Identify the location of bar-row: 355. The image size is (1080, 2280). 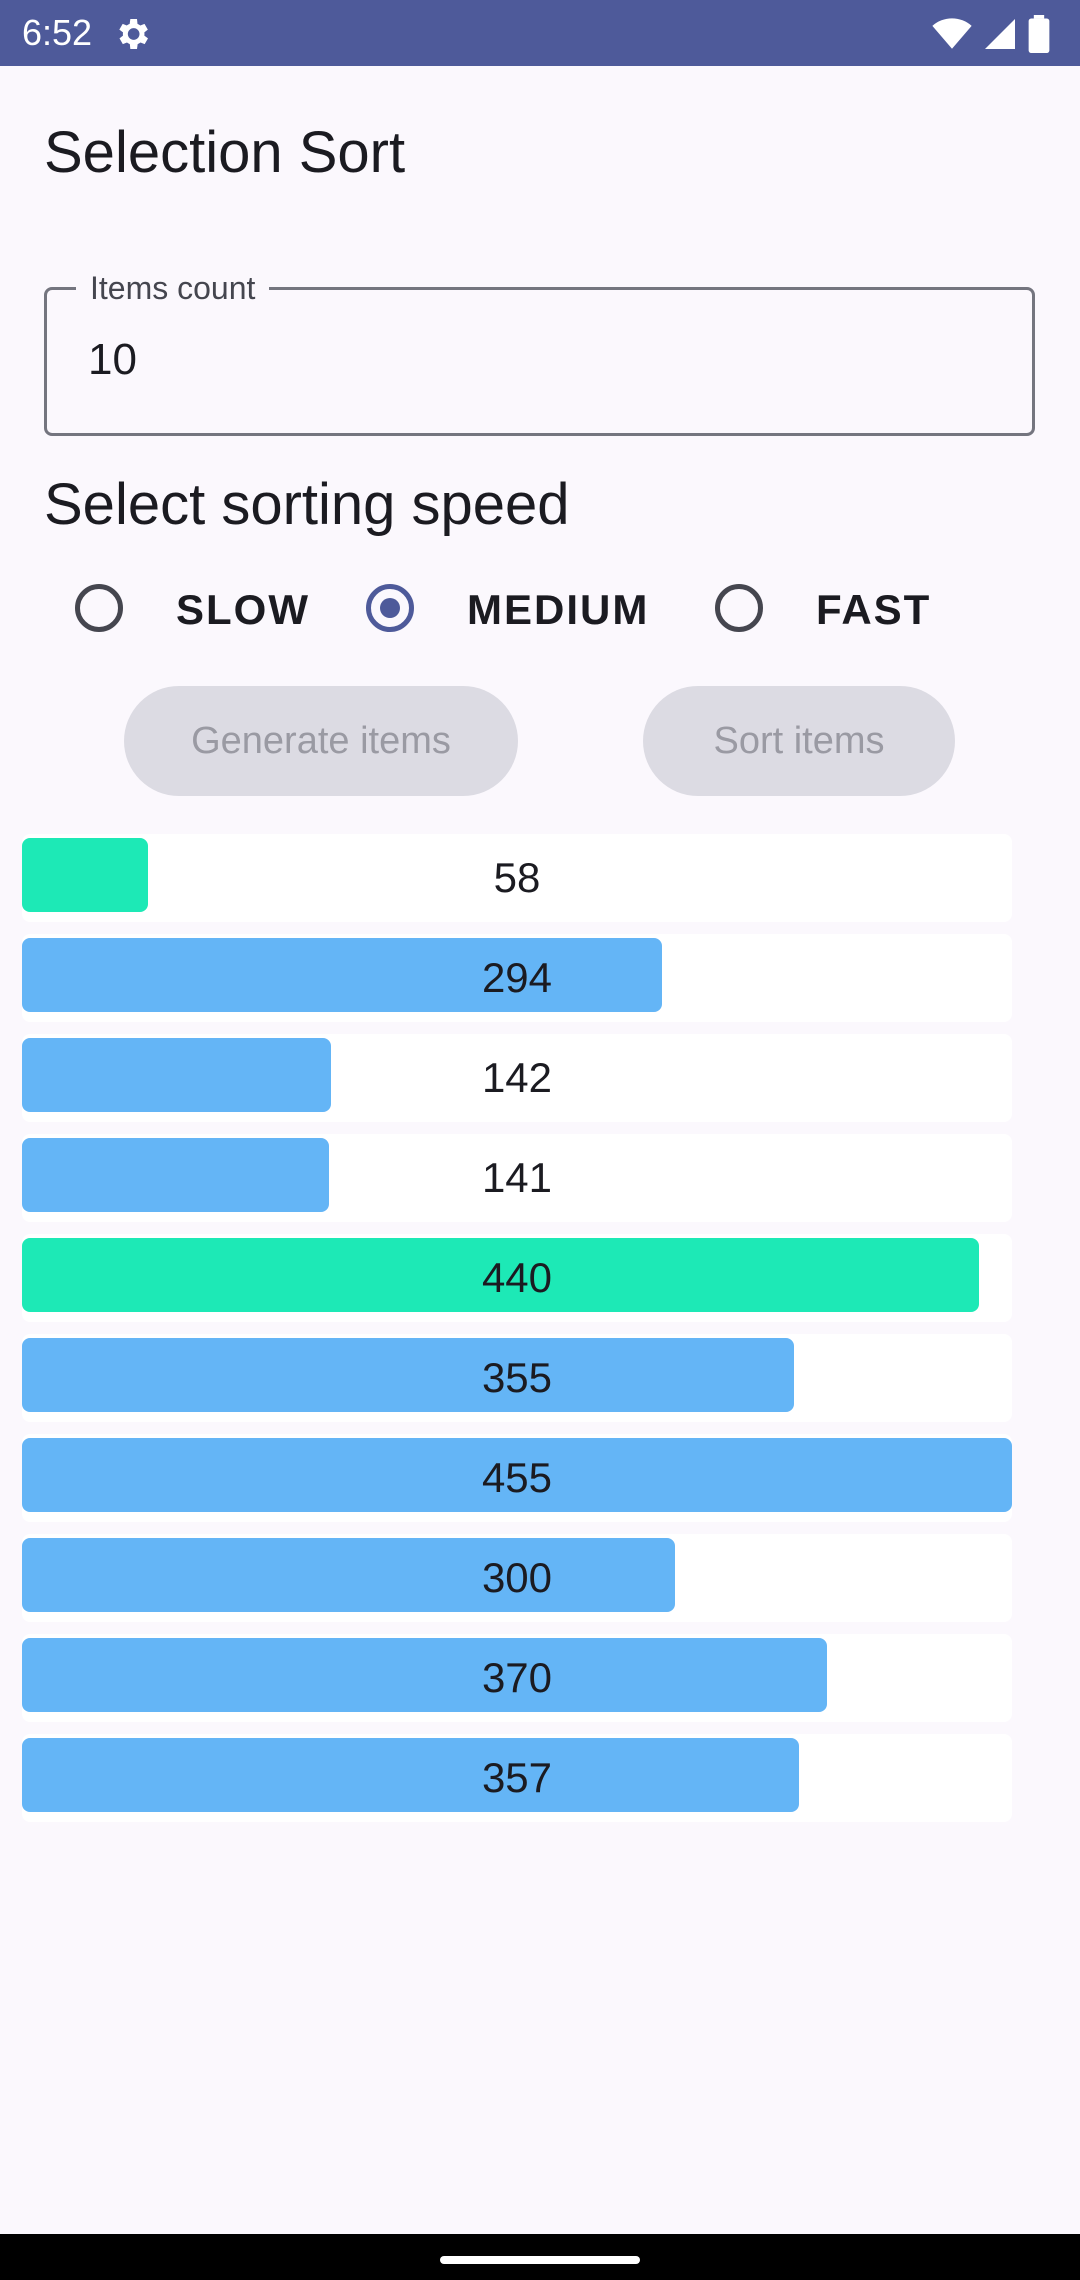
(517, 1378).